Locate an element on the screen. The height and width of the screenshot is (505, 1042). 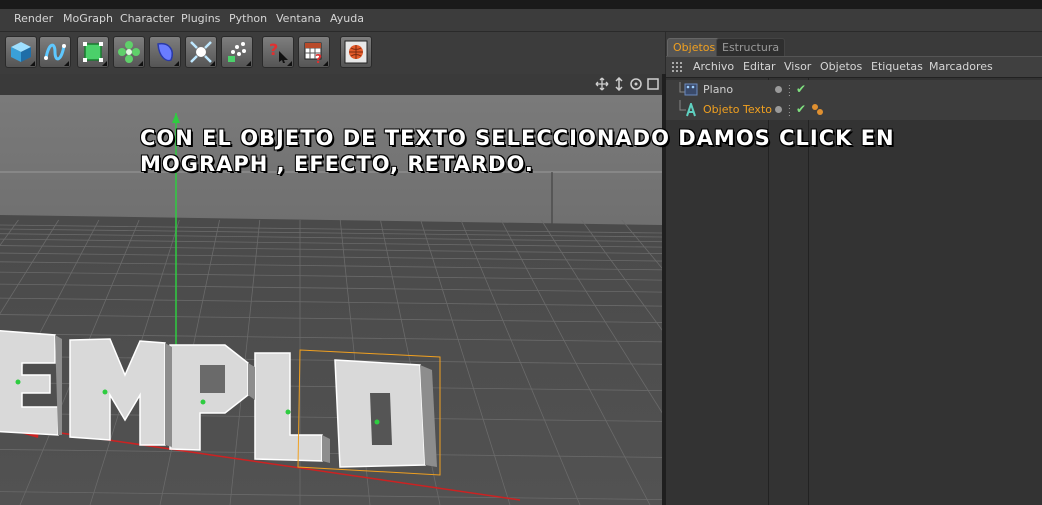
zoom-view-icon is located at coordinates (619, 84).